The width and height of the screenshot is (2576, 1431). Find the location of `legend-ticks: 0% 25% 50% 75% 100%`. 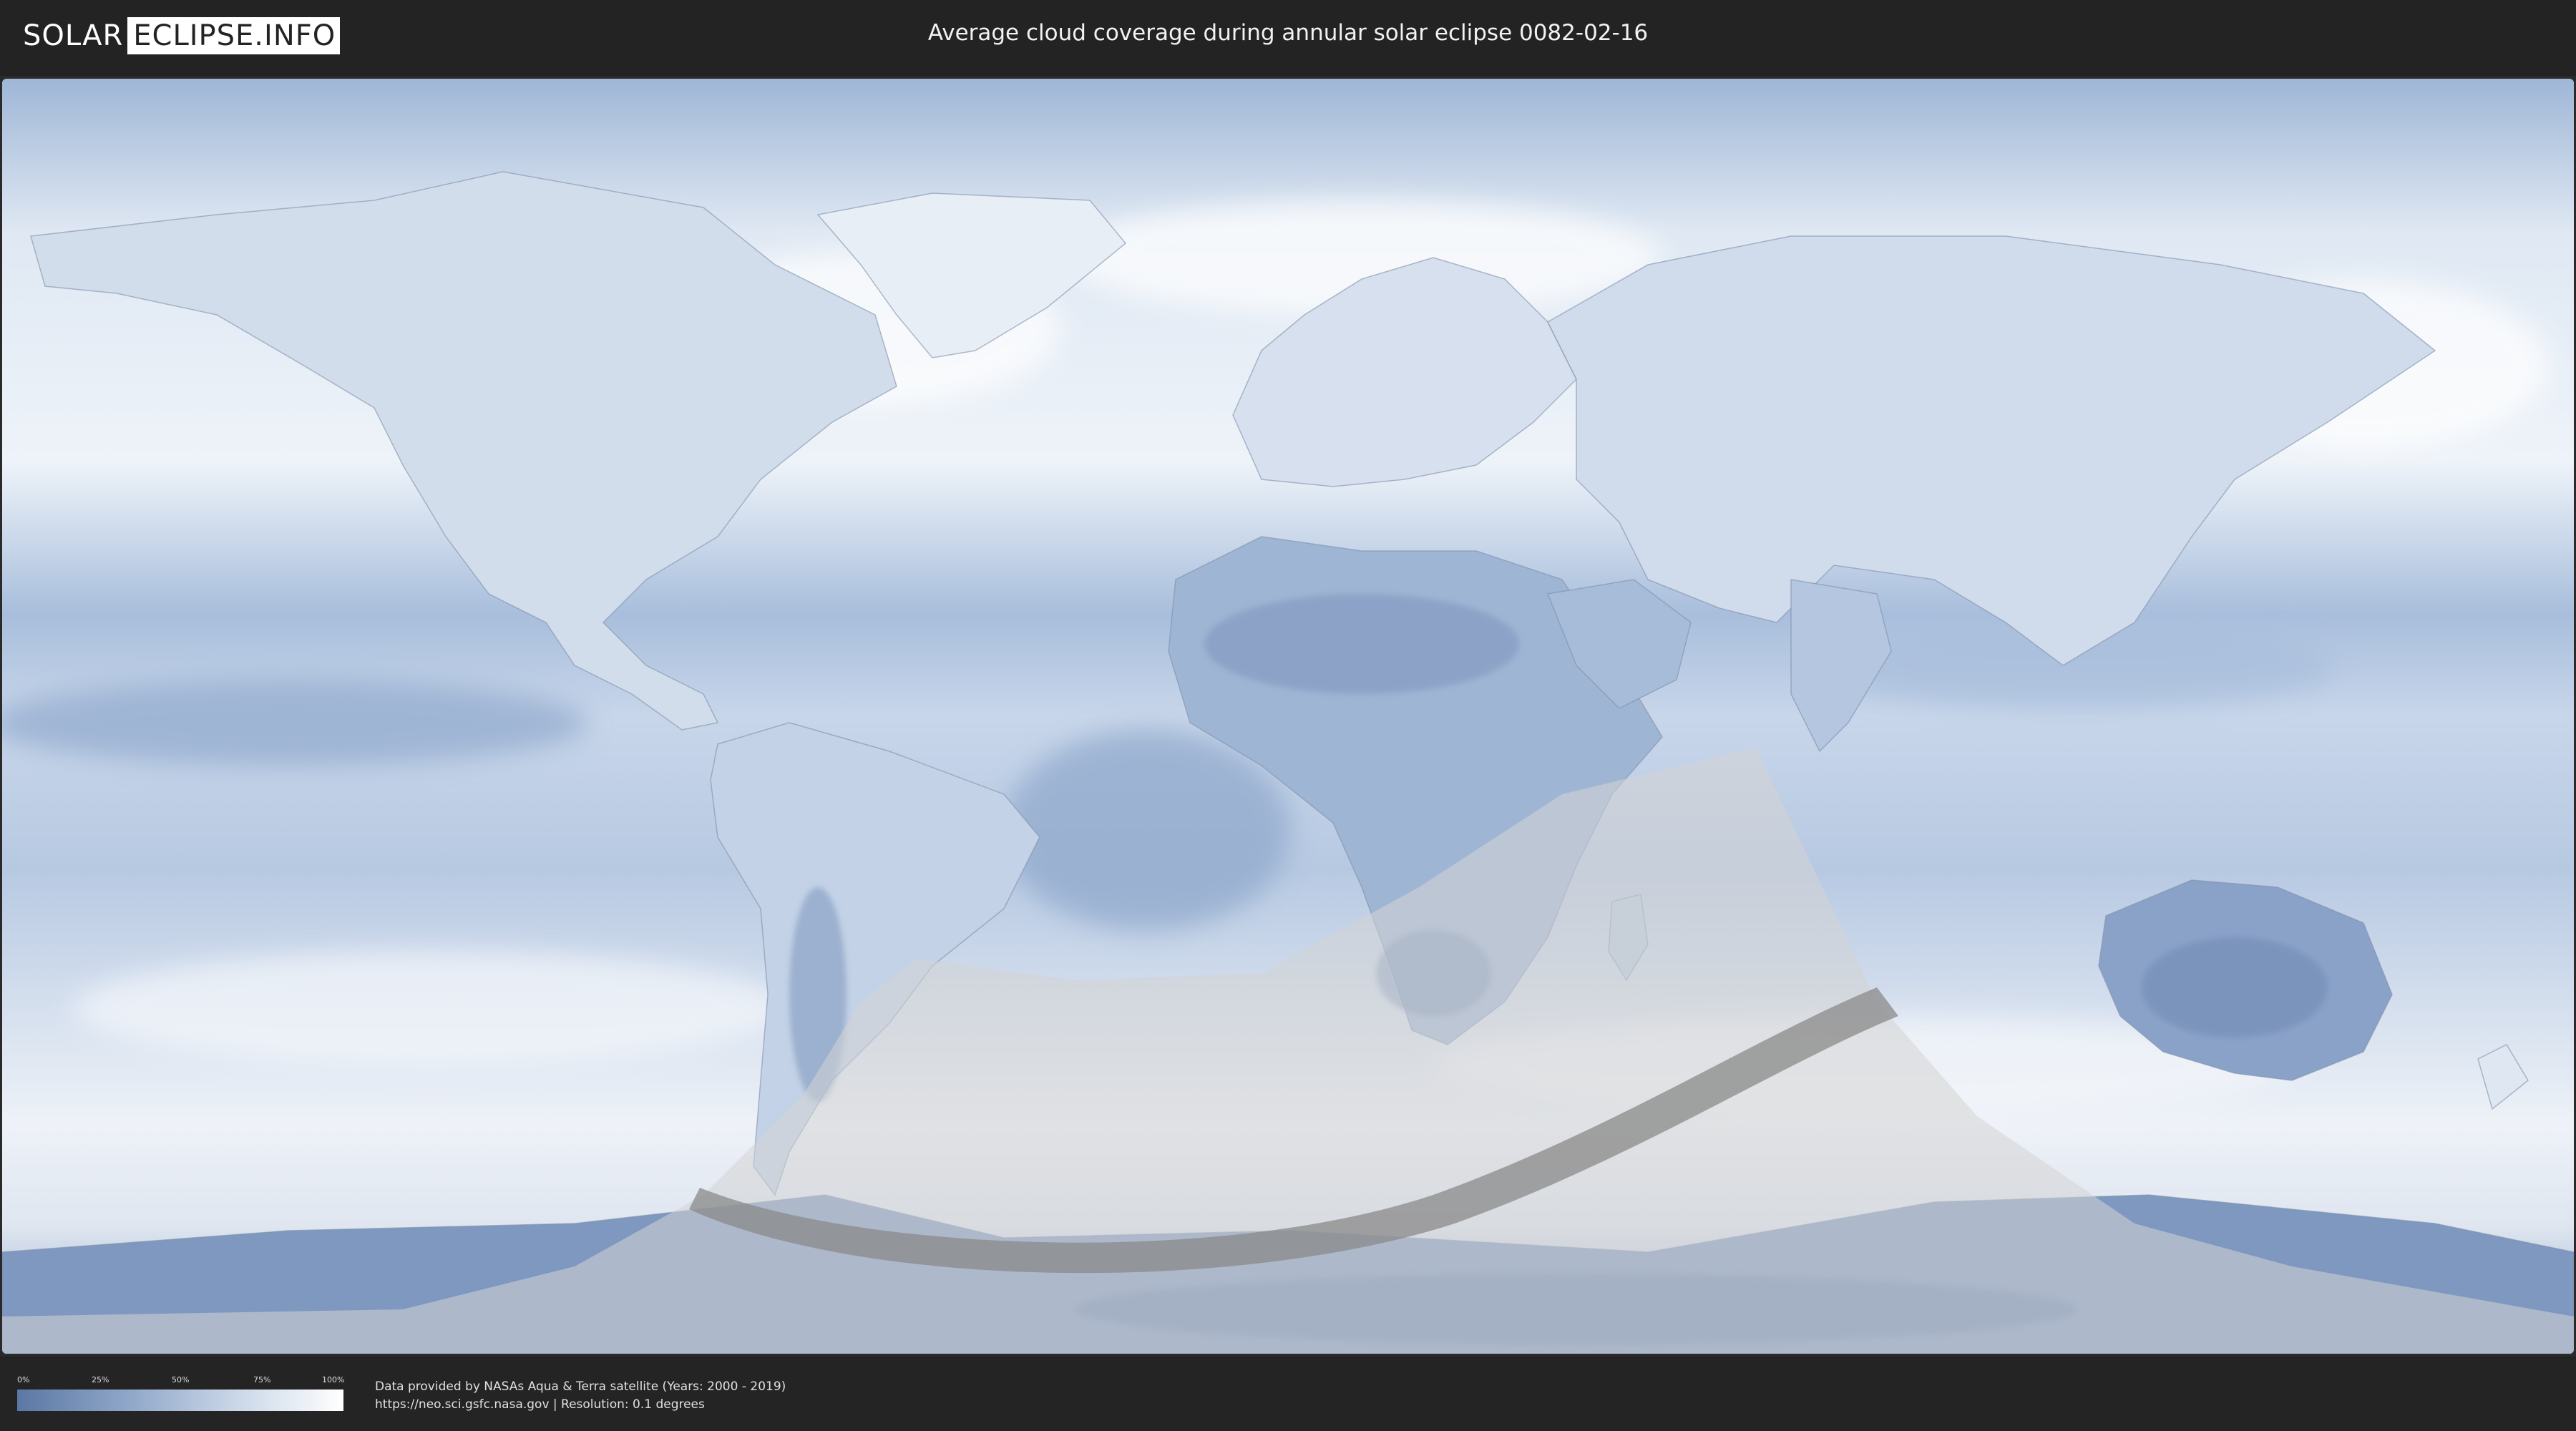

legend-ticks: 0% 25% 50% 75% 100% is located at coordinates (181, 1381).